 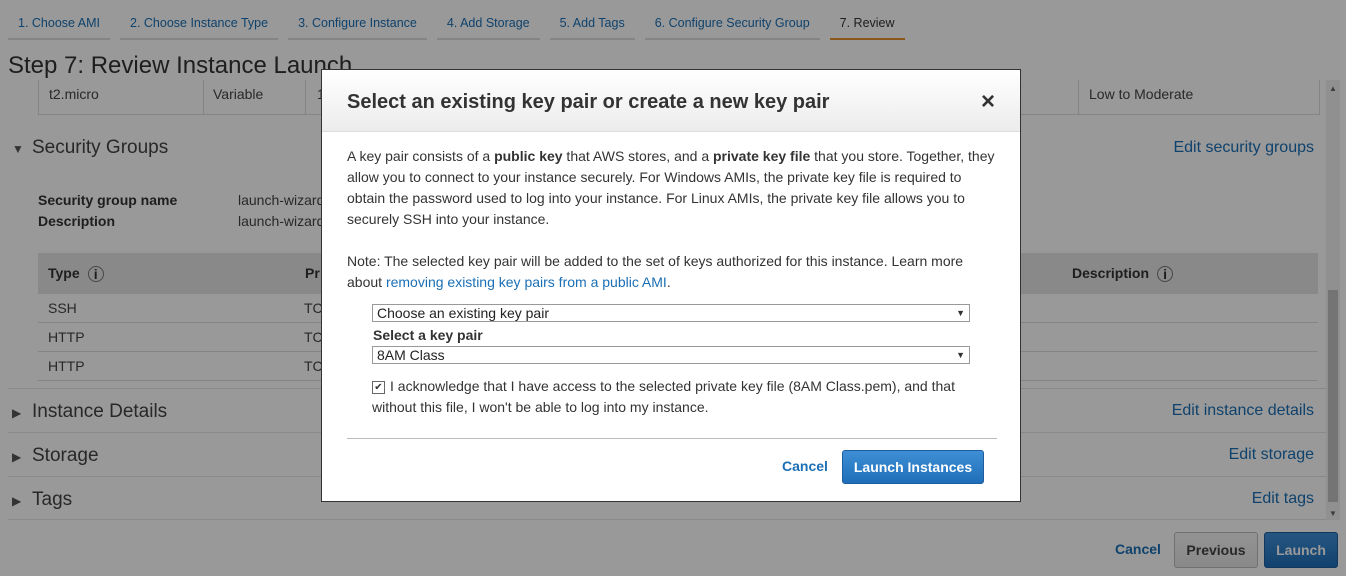 I want to click on key-pair-option-select: Choose an existing key pair ▼, so click(x=671, y=313).